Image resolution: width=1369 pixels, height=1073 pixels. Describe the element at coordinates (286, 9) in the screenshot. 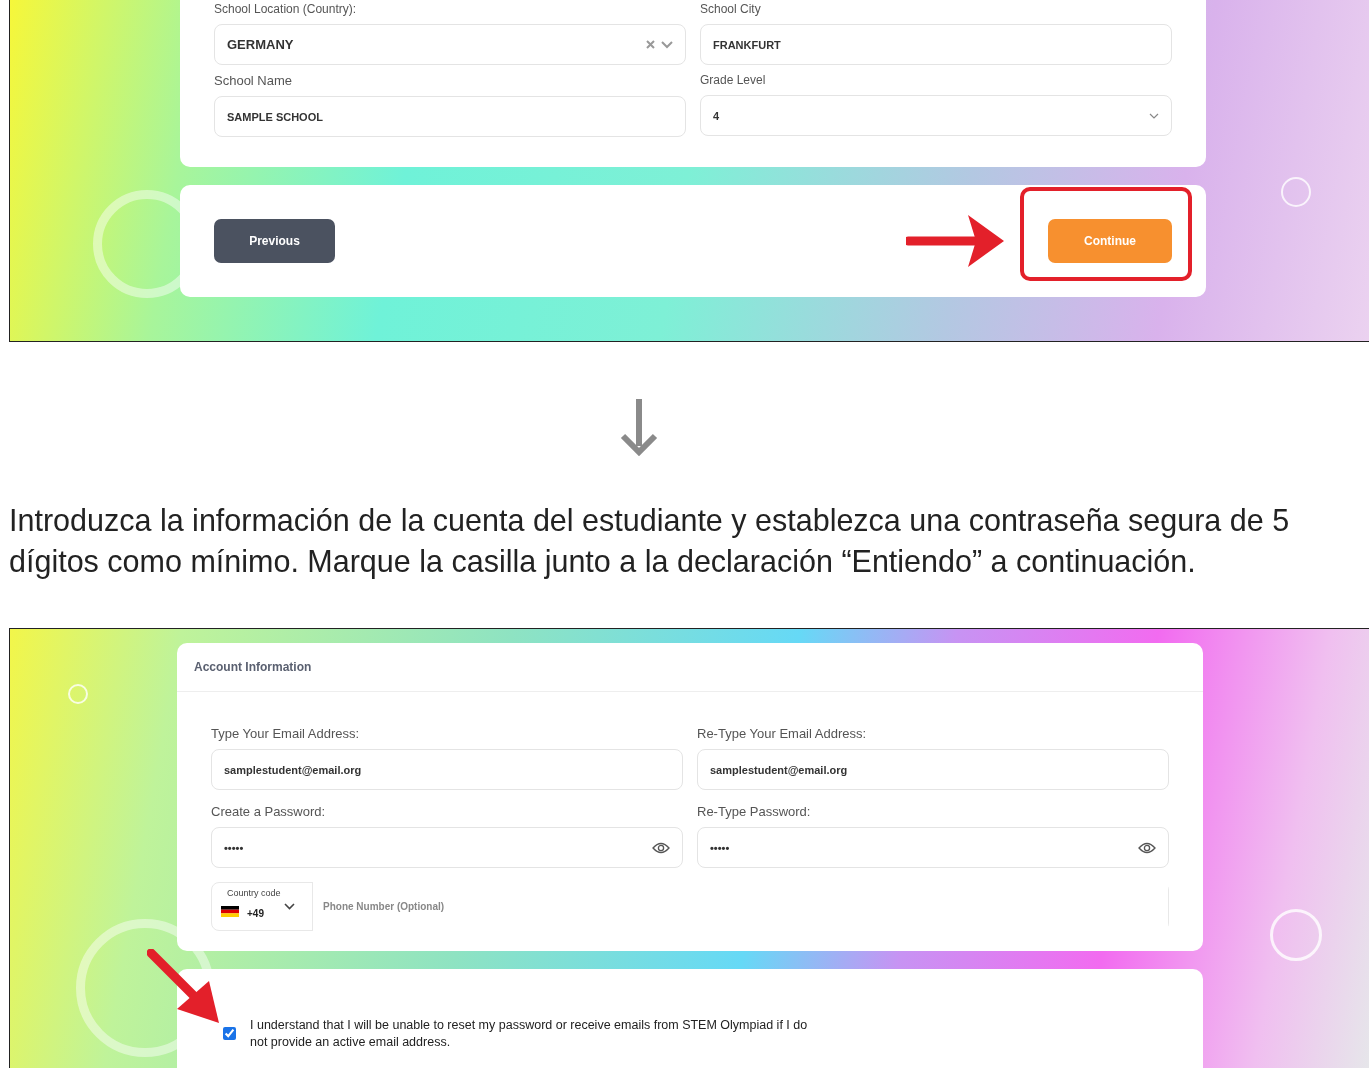

I see `field-label: School Location (Country):` at that location.